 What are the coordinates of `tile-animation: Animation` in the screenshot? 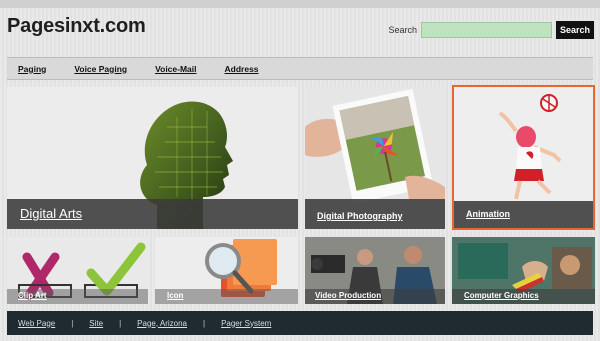 It's located at (523, 157).